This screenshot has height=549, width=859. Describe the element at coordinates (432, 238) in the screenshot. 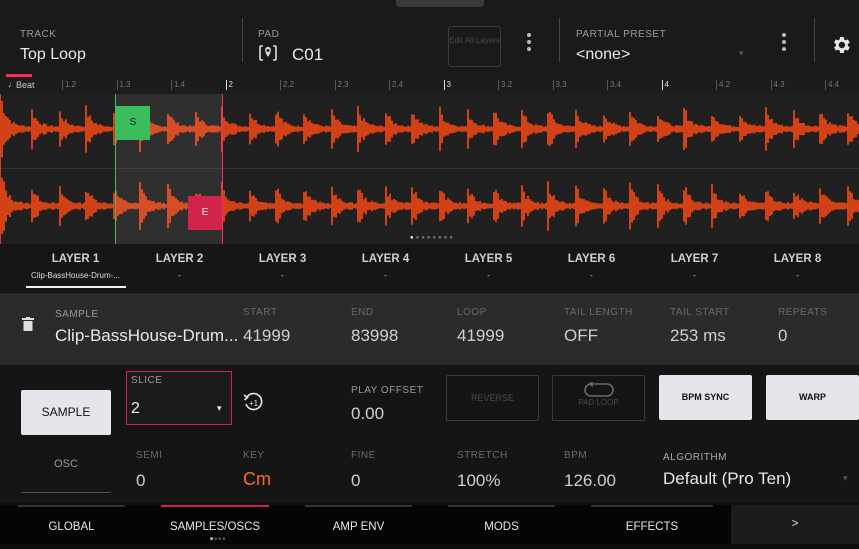

I see `page-dots: ●●●●●●●●` at that location.